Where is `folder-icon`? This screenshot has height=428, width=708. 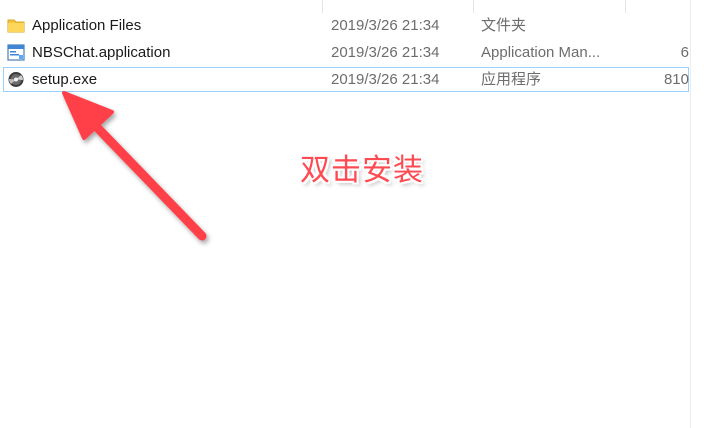
folder-icon is located at coordinates (16, 25).